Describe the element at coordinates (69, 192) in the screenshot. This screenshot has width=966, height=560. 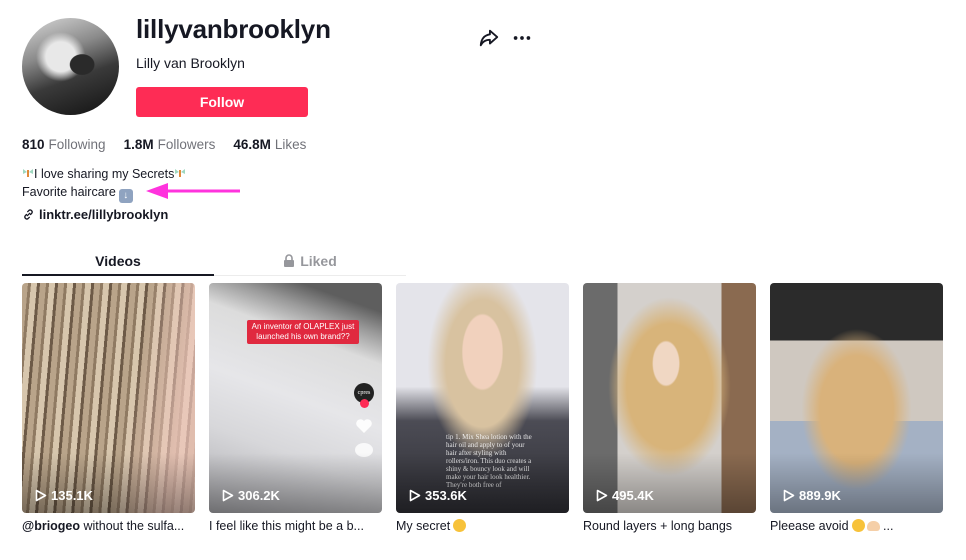
I see `bio-text-2: Favorite haircare` at that location.